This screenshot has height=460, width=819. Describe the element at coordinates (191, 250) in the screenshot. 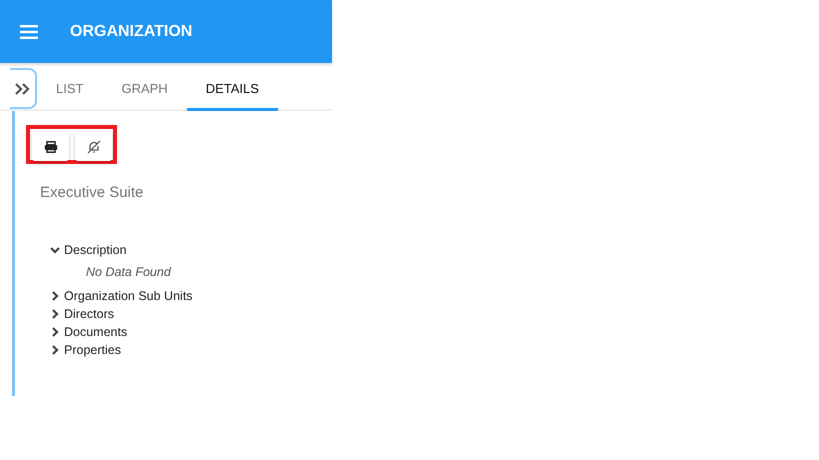

I see `section-toggle: Description` at that location.